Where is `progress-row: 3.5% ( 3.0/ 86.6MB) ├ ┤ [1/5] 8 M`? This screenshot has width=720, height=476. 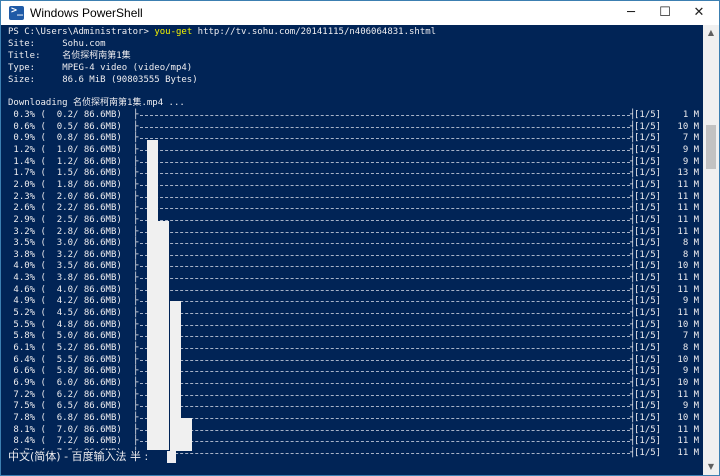 progress-row: 3.5% ( 3.0/ 86.6MB) ├ ┤ [1/5] 8 M is located at coordinates (354, 243).